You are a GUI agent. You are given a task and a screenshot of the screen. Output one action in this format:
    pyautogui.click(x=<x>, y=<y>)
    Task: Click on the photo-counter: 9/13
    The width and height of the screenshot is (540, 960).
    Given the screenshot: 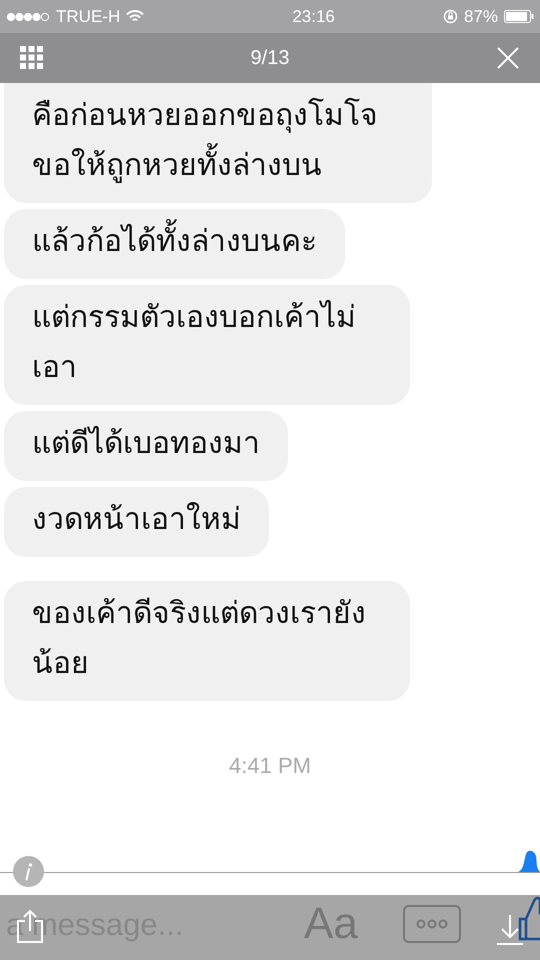 What is the action you would take?
    pyautogui.click(x=270, y=58)
    